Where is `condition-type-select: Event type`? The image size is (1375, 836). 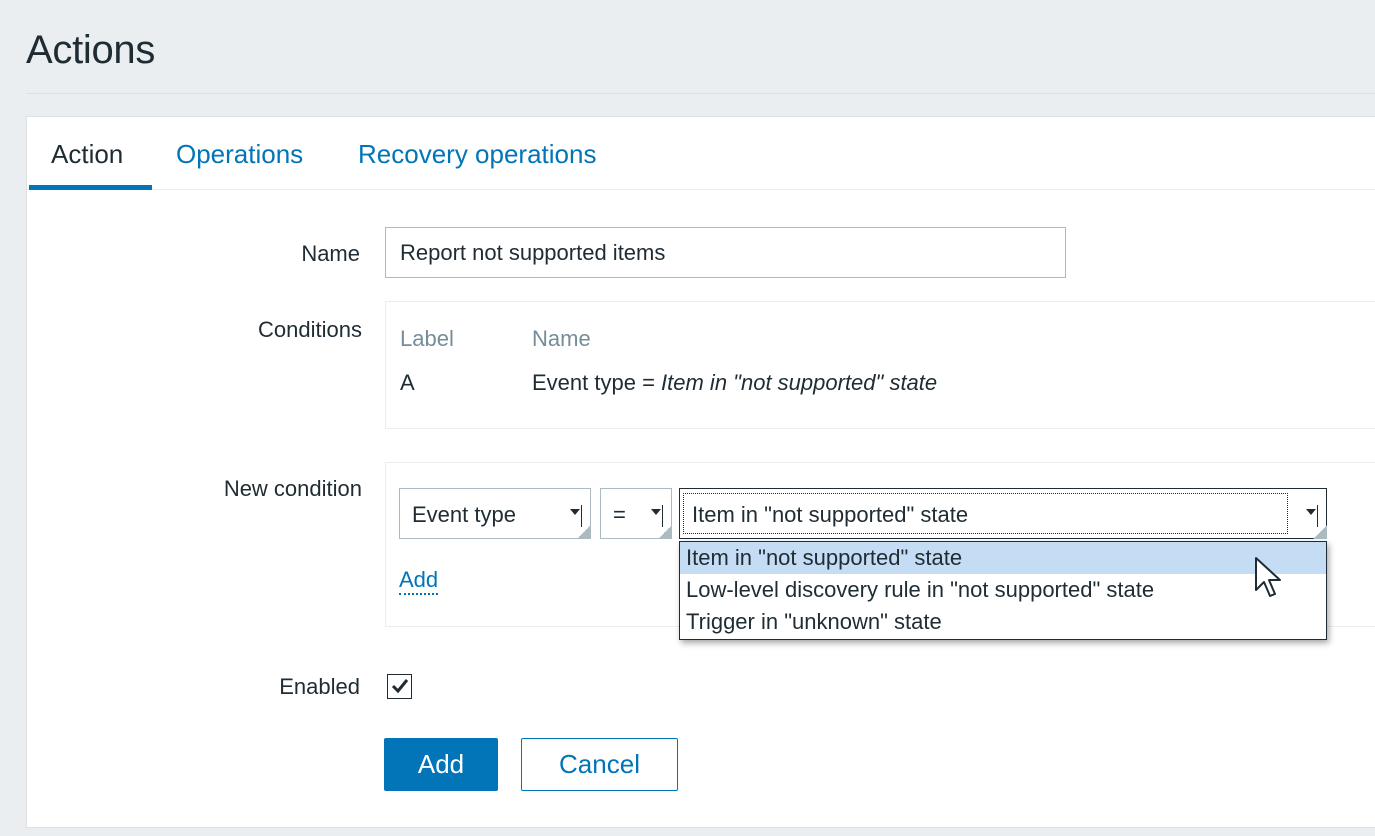
condition-type-select: Event type is located at coordinates (495, 513).